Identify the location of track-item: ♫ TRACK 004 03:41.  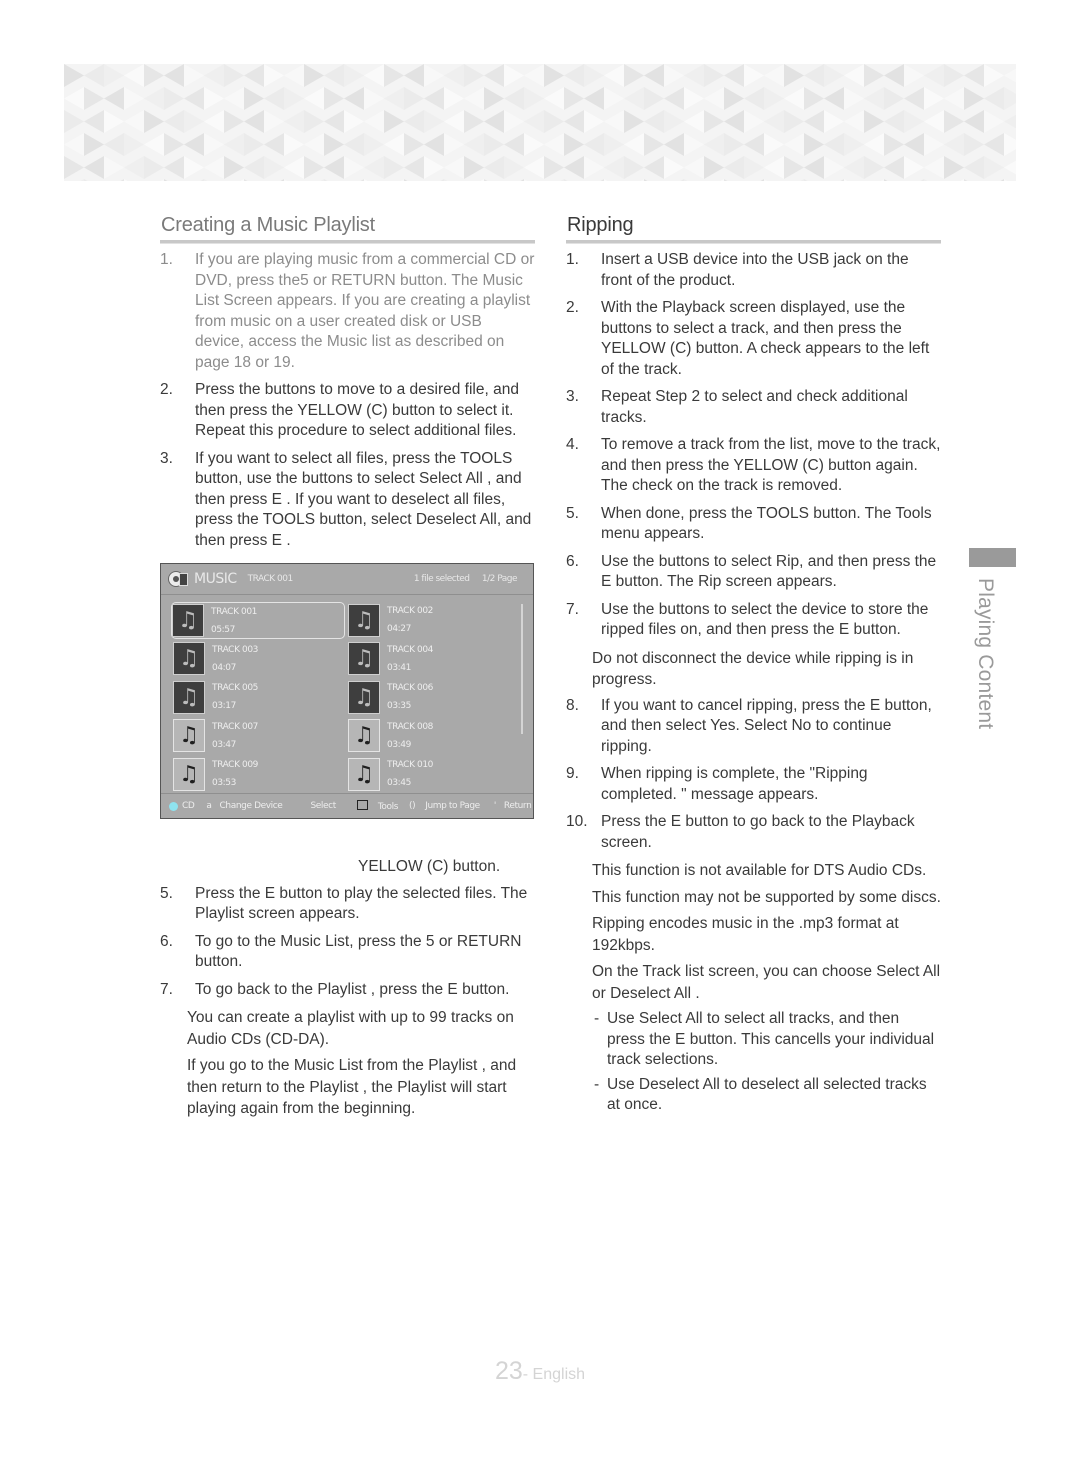
(436, 659).